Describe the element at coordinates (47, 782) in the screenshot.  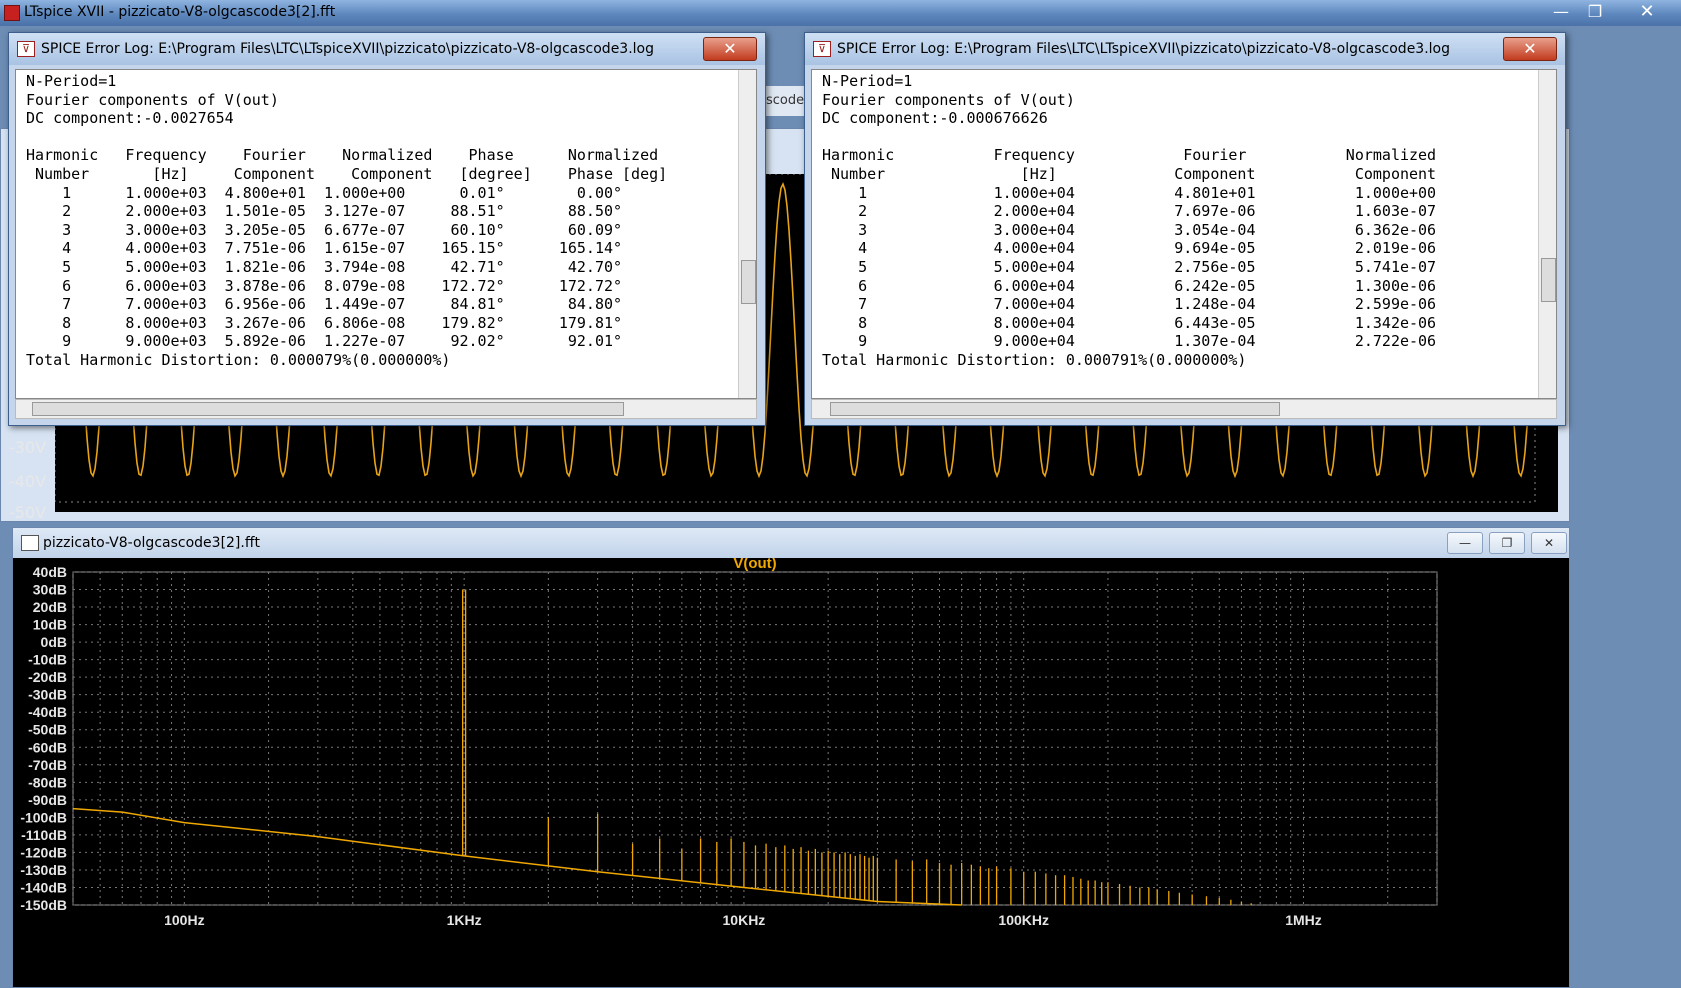
I see `y-tick-label: -80dB` at that location.